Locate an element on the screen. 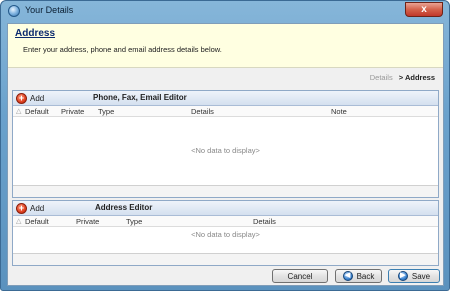 Image resolution: width=450 pixels, height=291 pixels. add-address-button: + Add is located at coordinates (30, 208).